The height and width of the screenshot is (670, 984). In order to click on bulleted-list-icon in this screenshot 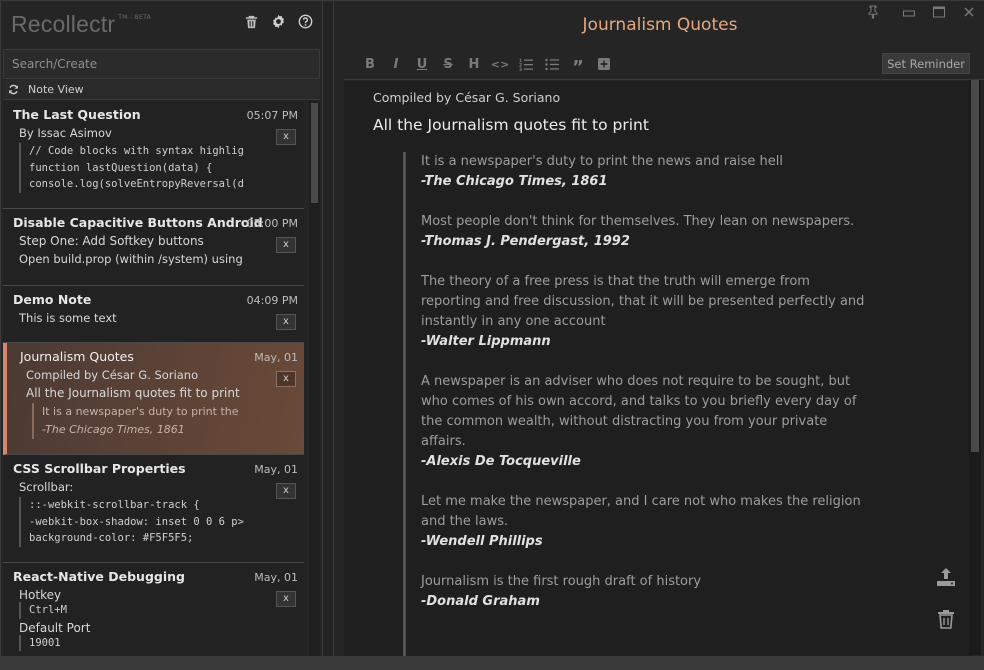, I will do `click(552, 64)`.